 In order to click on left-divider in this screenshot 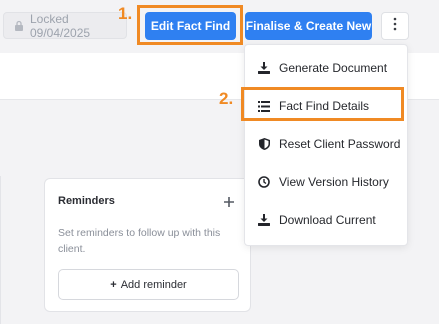, I will do `click(0, 250)`.